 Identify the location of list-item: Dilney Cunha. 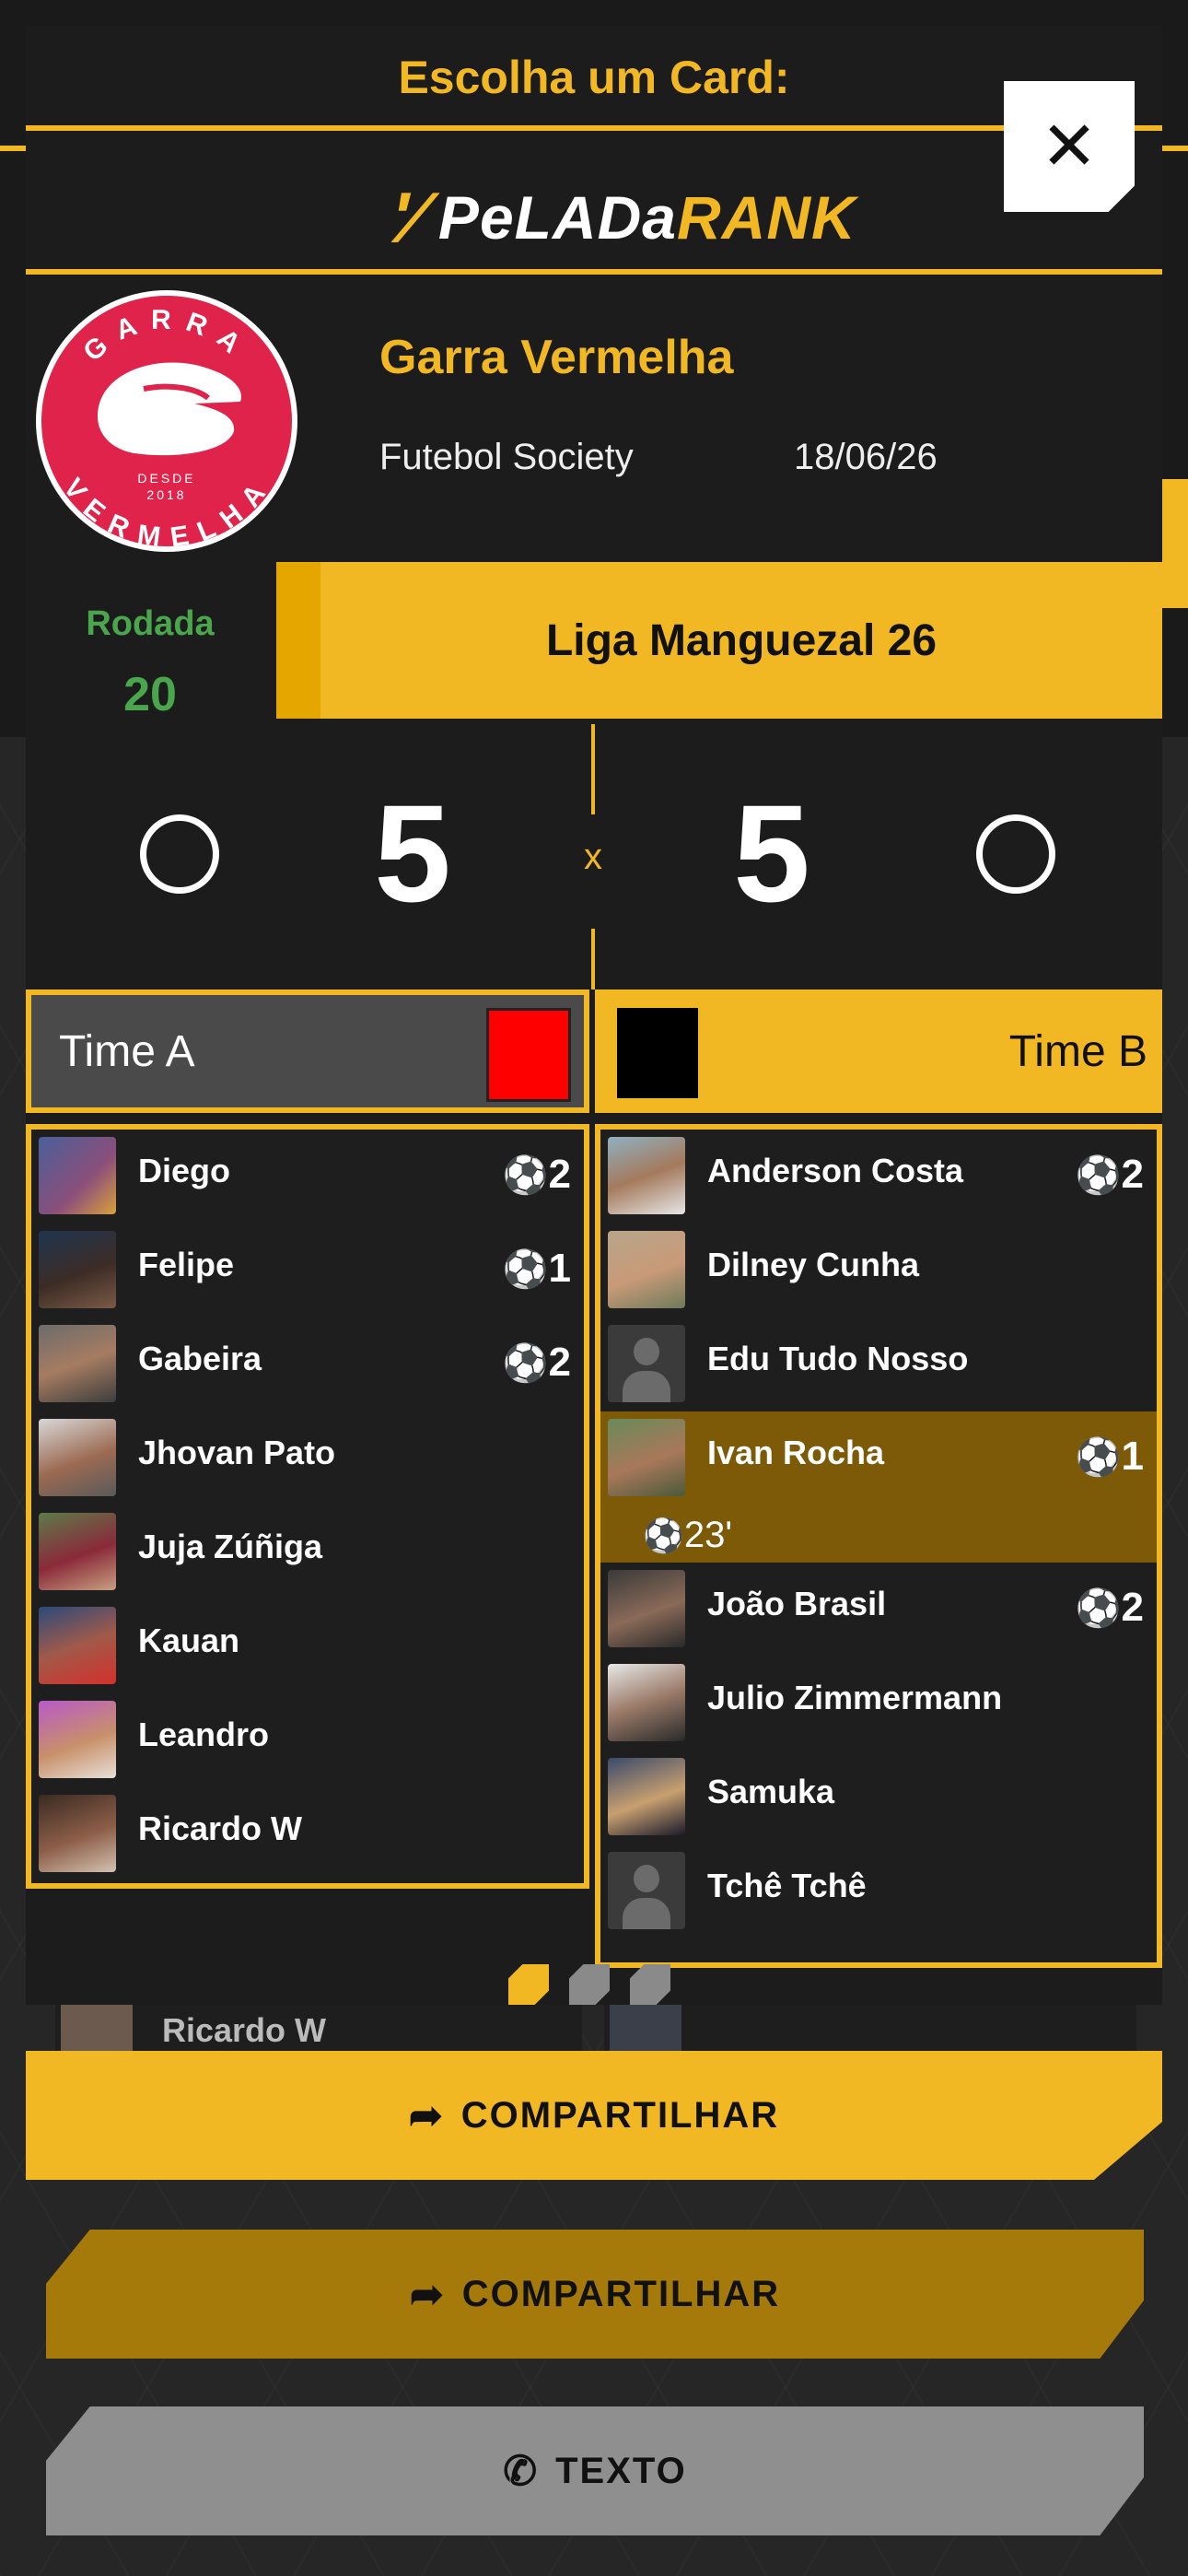
(878, 1270).